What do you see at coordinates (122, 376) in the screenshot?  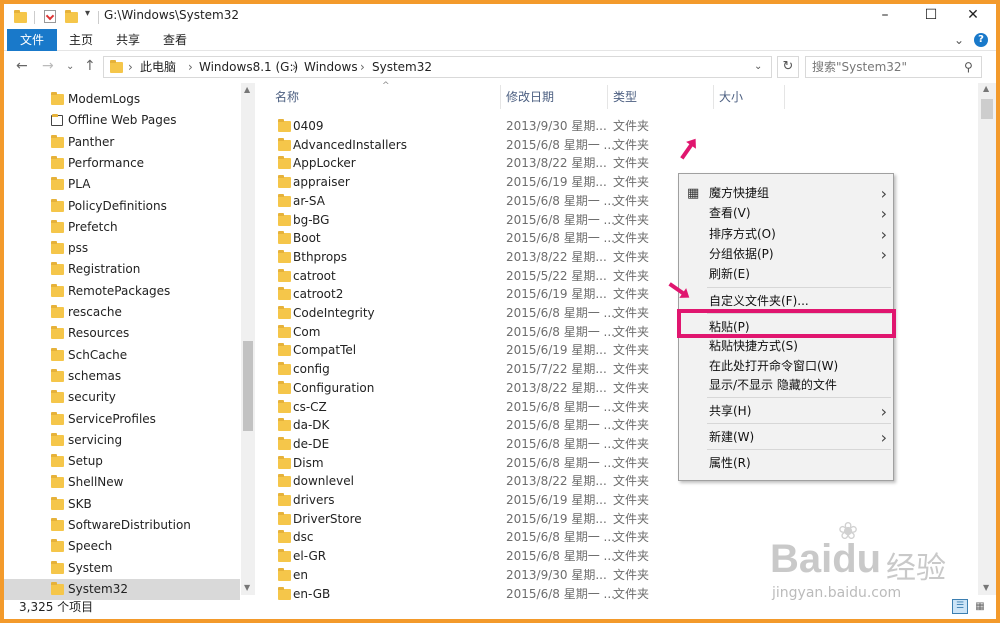 I see `nav-item: schemas` at bounding box center [122, 376].